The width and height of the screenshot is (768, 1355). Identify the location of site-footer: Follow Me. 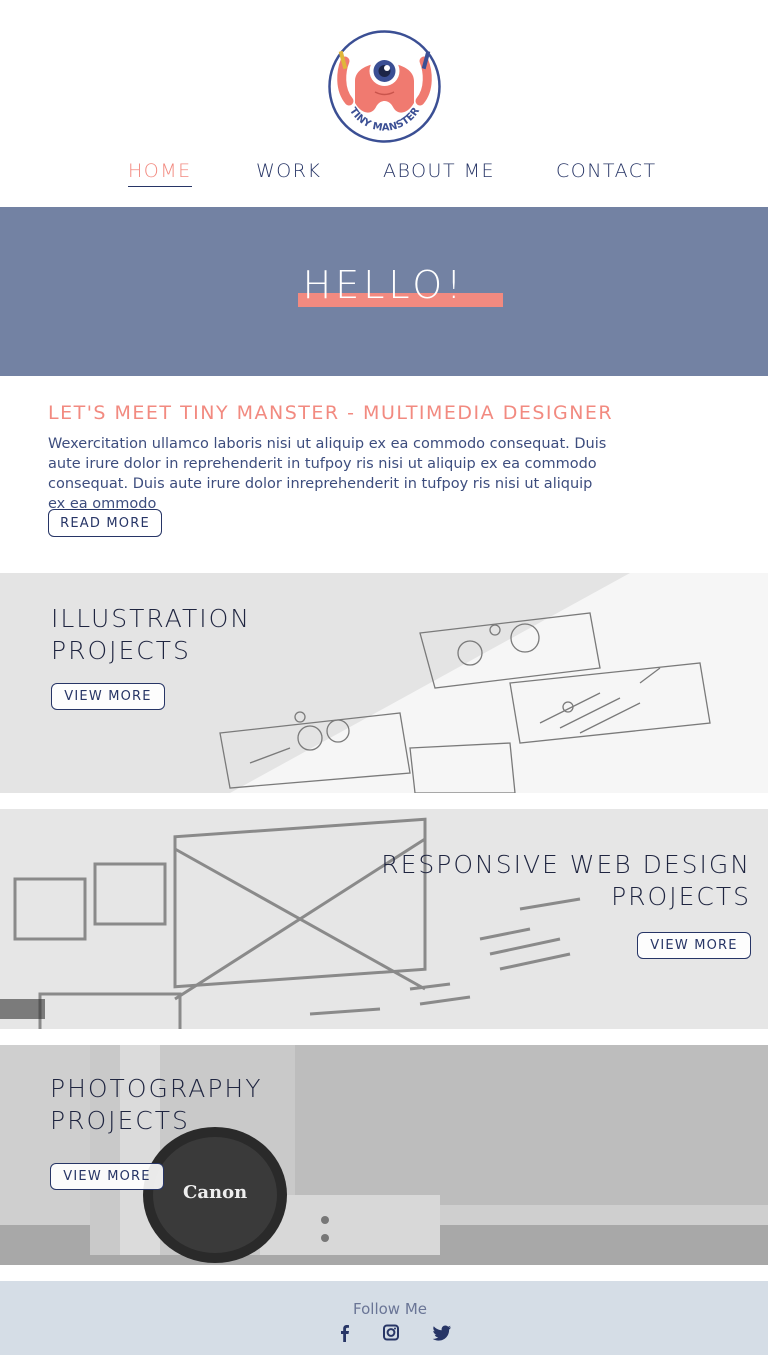
(384, 1318).